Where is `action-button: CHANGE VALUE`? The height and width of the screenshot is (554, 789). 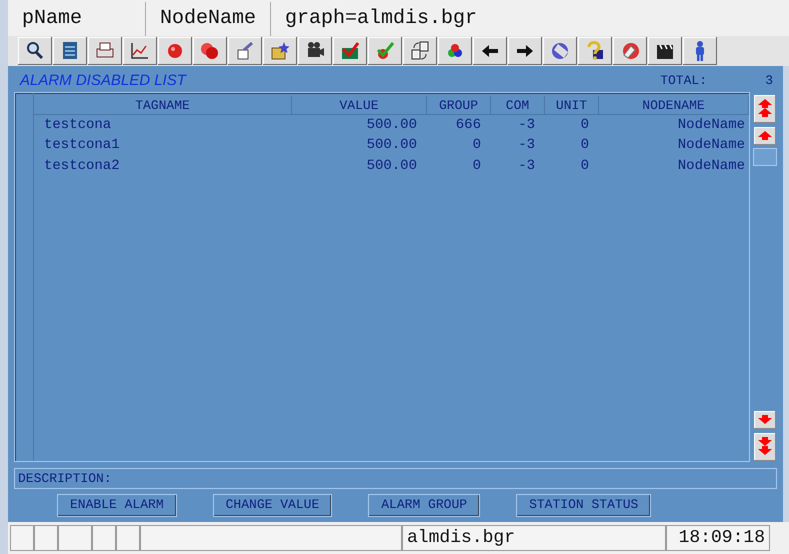
action-button: CHANGE VALUE is located at coordinates (272, 505).